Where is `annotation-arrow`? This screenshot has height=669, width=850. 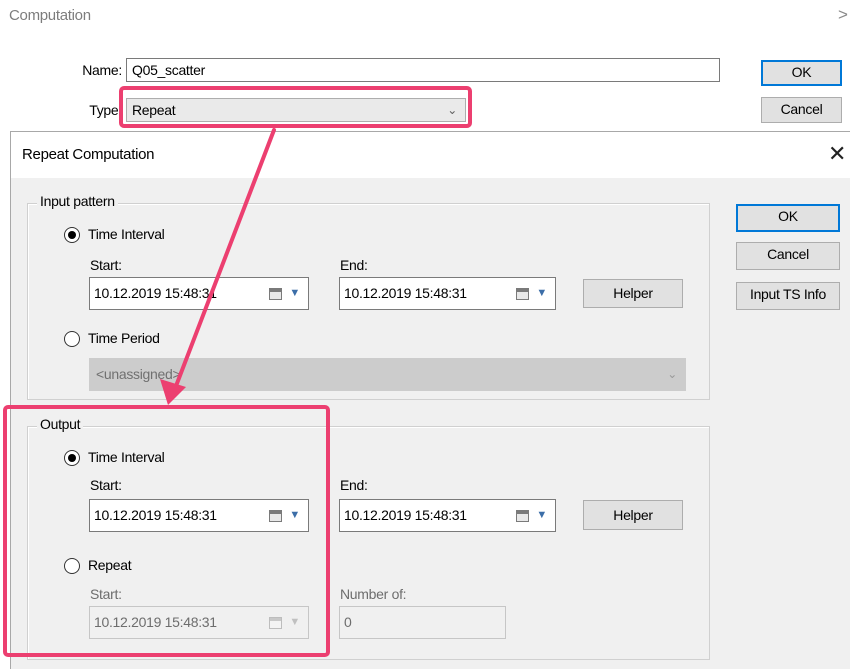
annotation-arrow is located at coordinates (218, 266).